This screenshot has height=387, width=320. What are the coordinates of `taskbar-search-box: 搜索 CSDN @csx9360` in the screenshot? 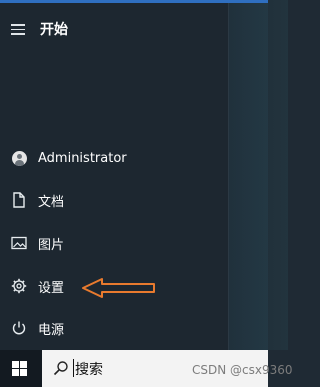 It's located at (167, 368).